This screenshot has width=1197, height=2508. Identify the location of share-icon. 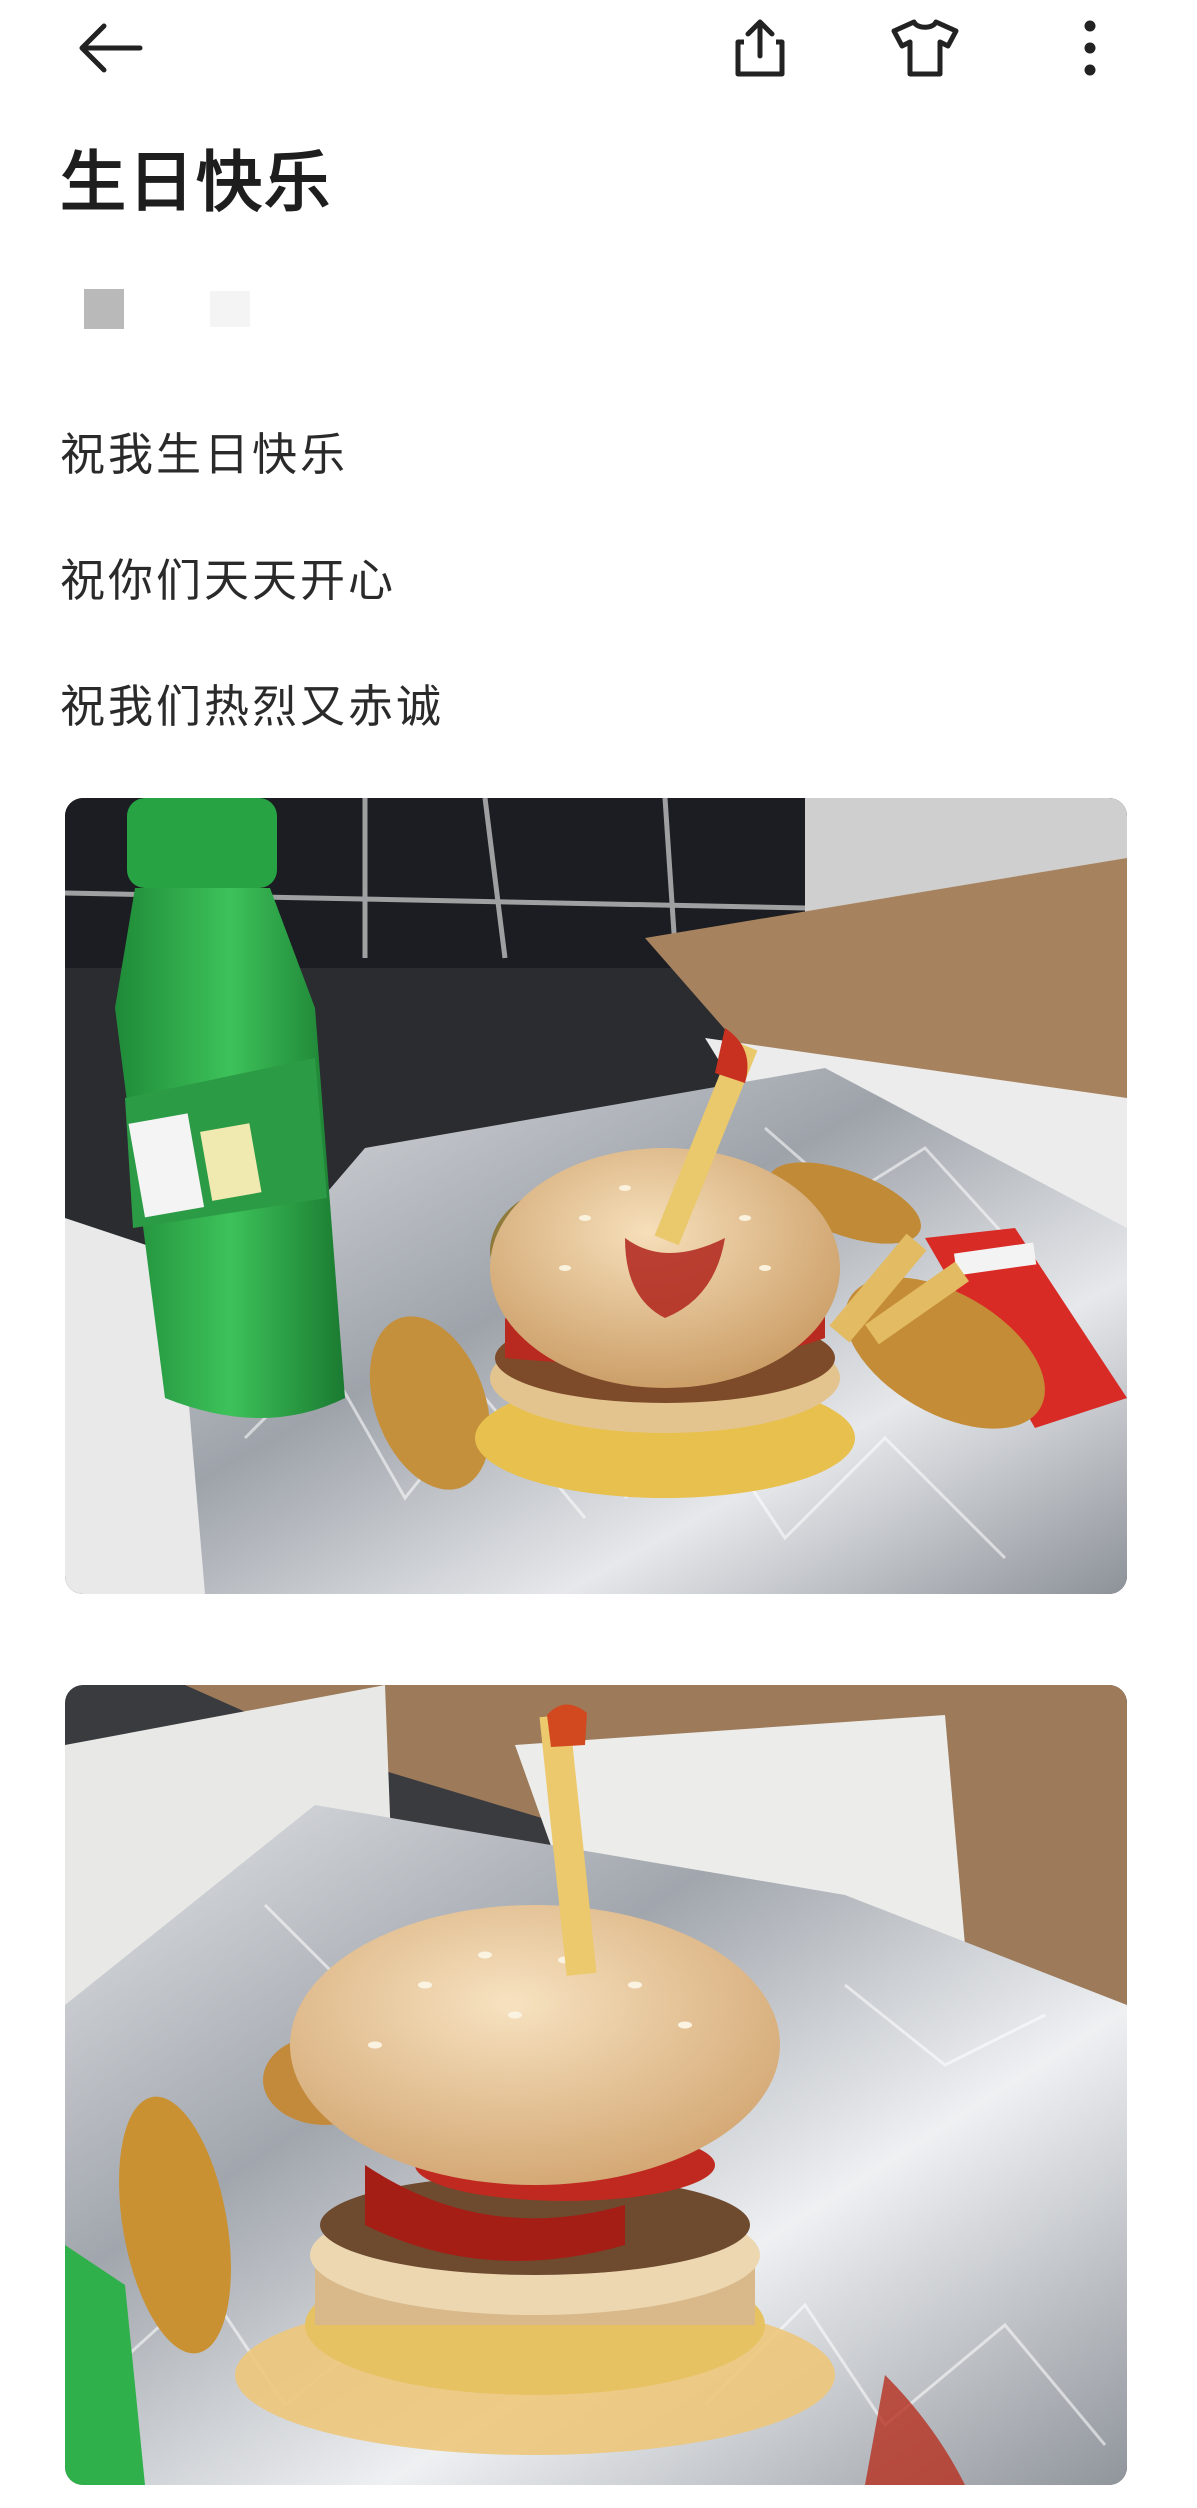
(760, 48).